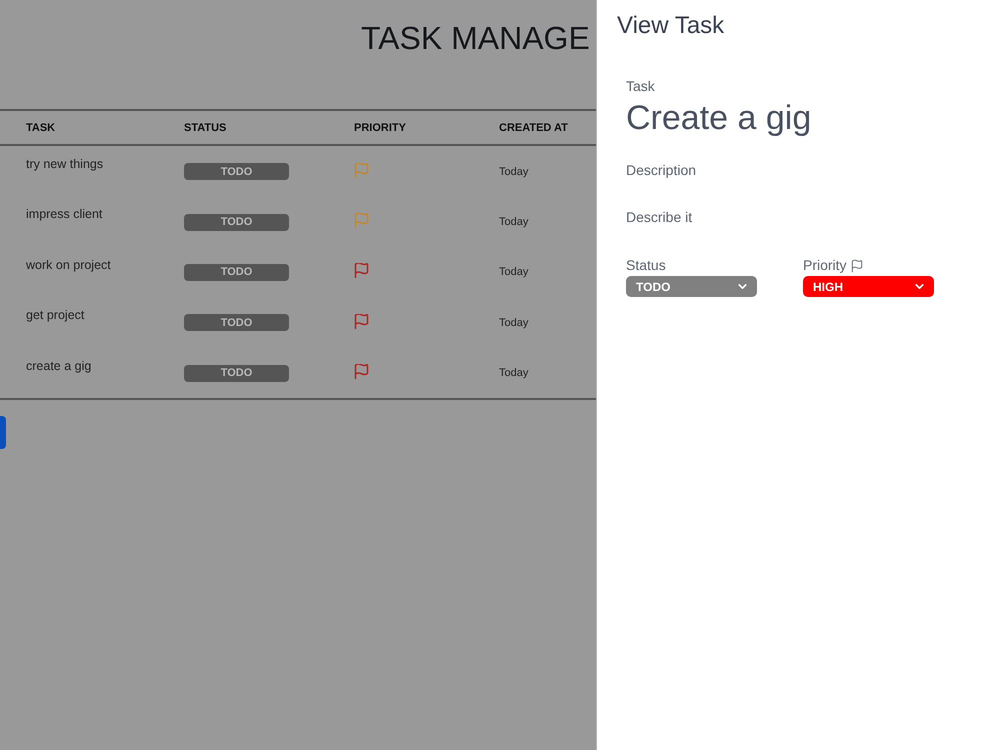  Describe the element at coordinates (68, 265) in the screenshot. I see `task-name: work on project` at that location.